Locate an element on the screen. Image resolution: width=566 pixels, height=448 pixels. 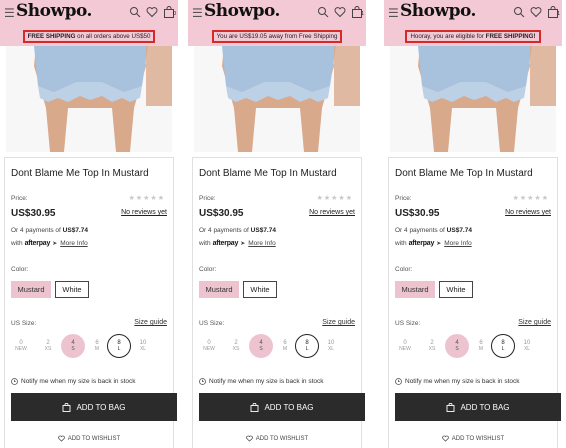
afterpay-arrow-icon: ➤ is located at coordinates (243, 244).